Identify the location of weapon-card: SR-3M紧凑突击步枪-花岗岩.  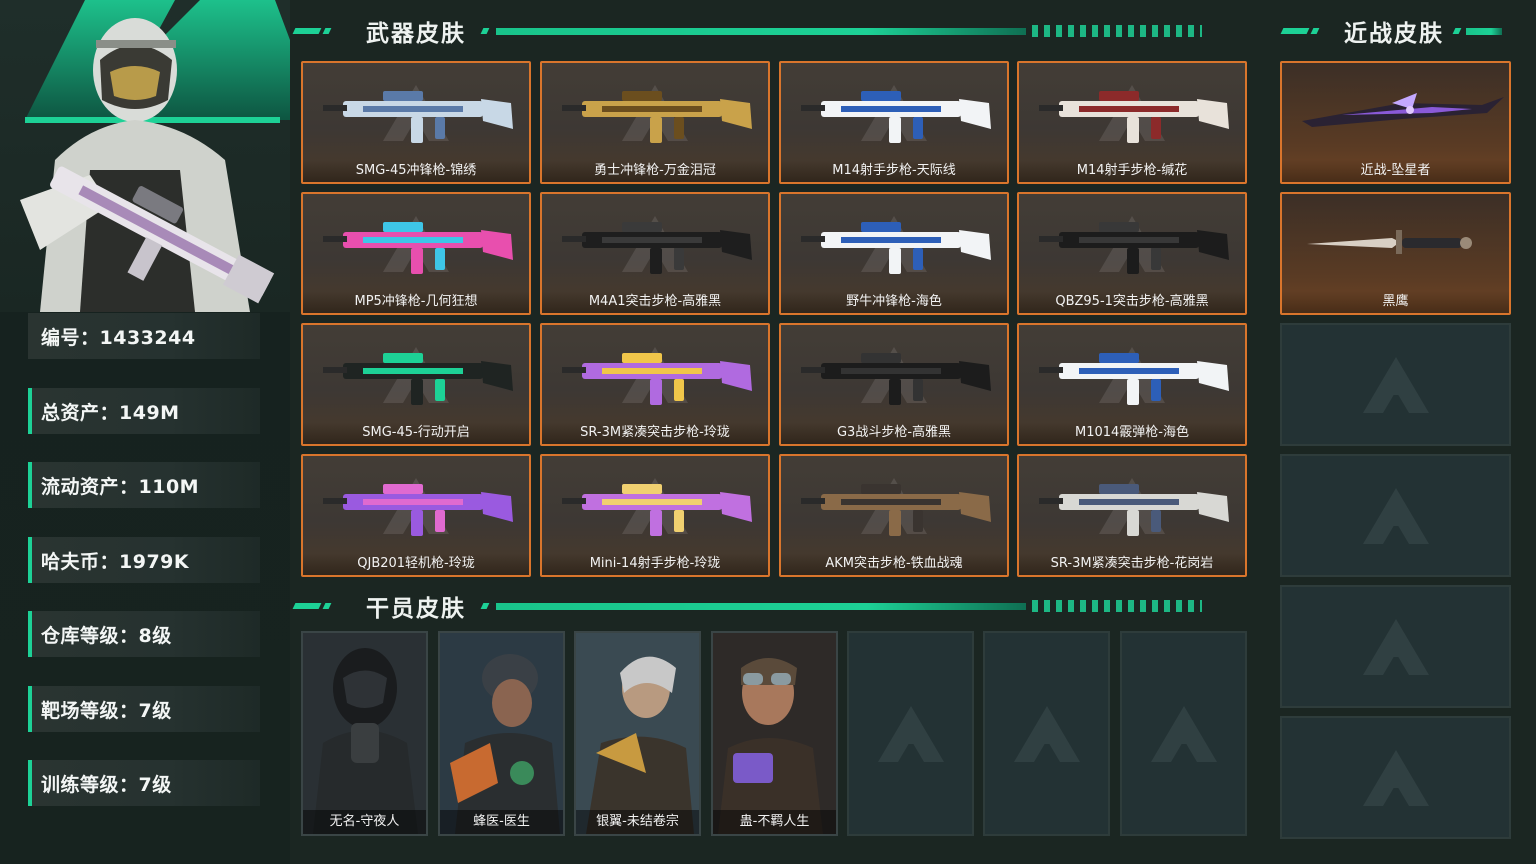
(1132, 515).